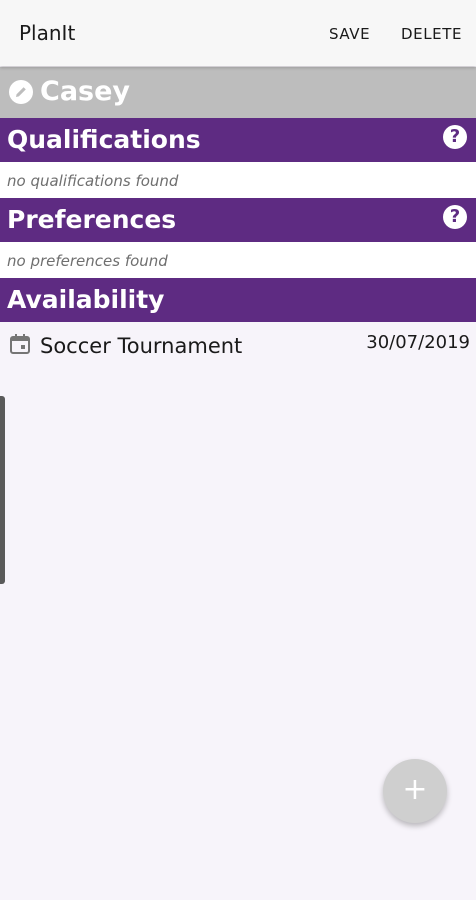 The width and height of the screenshot is (476, 900). I want to click on scroll-handle, so click(2, 490).